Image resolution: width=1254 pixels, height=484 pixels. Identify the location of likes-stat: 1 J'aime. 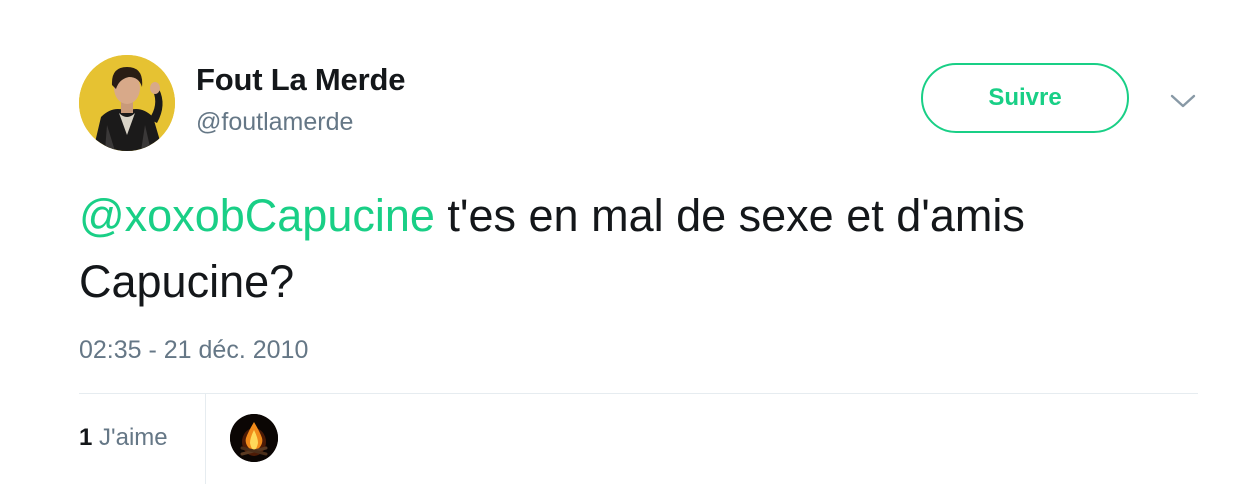
(123, 438).